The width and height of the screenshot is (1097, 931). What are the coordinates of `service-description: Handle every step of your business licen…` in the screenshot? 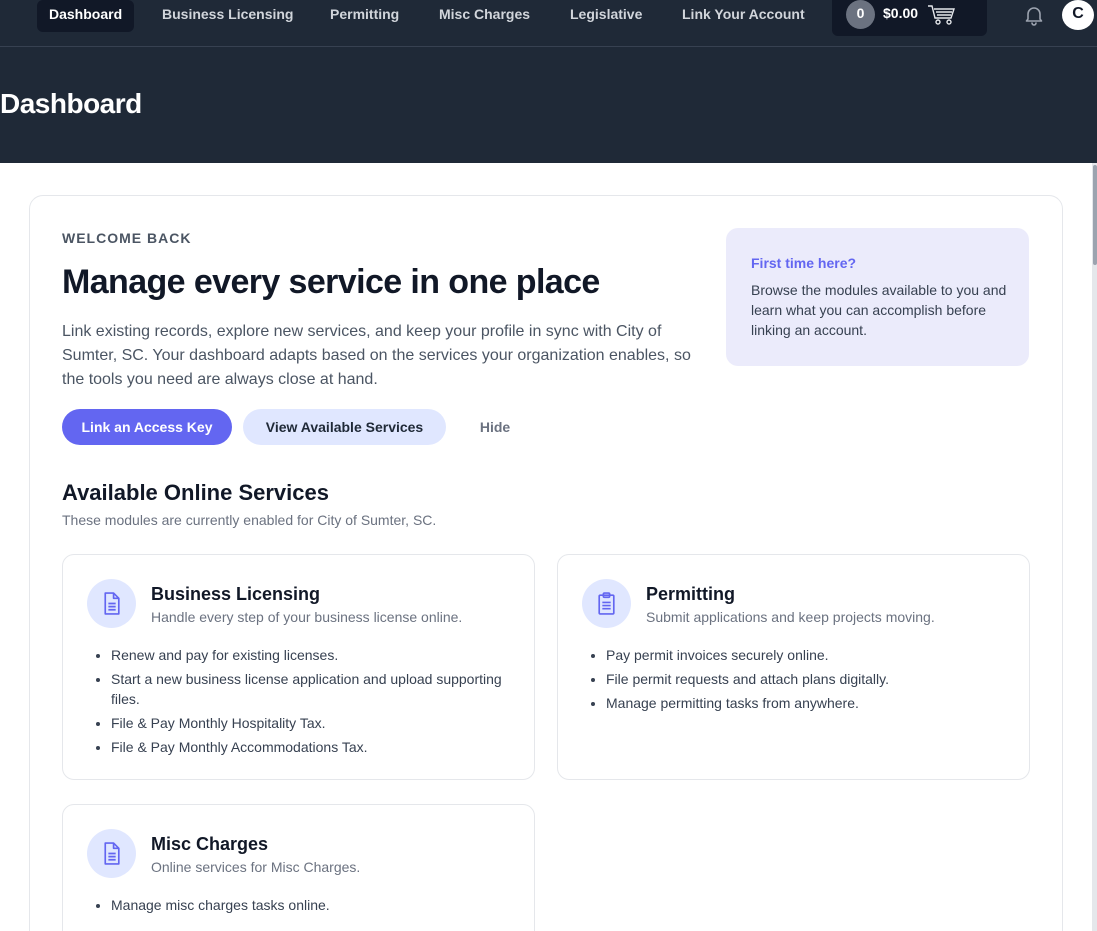 It's located at (307, 617).